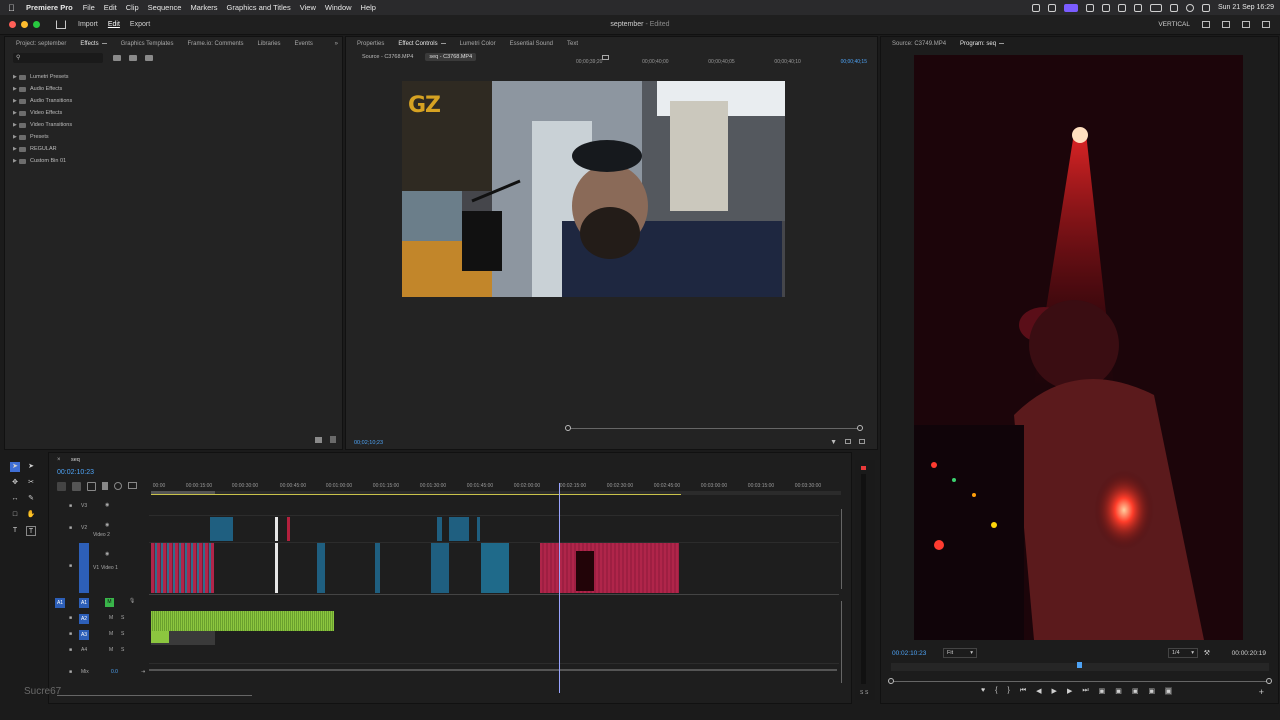  I want to click on snap-icon, so click(76, 486).